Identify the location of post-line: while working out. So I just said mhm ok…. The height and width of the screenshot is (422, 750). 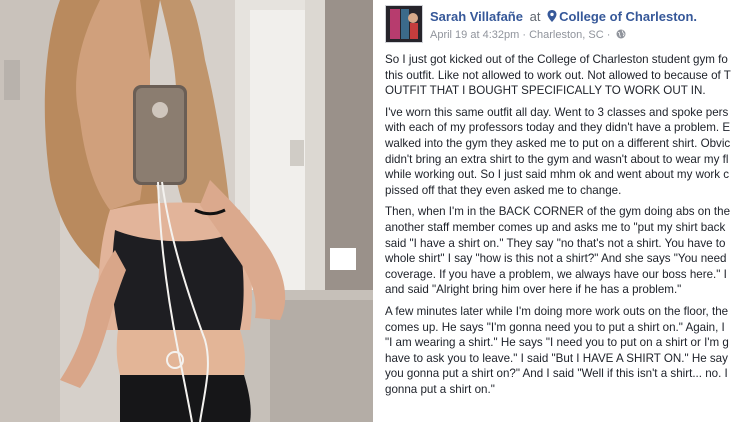
(557, 175).